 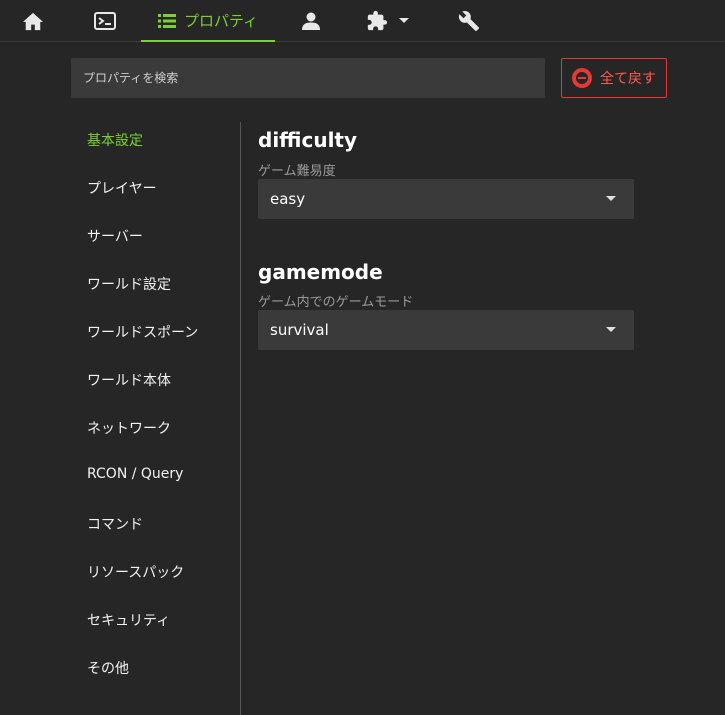 I want to click on sidebar-item-command: コマンド, so click(x=115, y=524).